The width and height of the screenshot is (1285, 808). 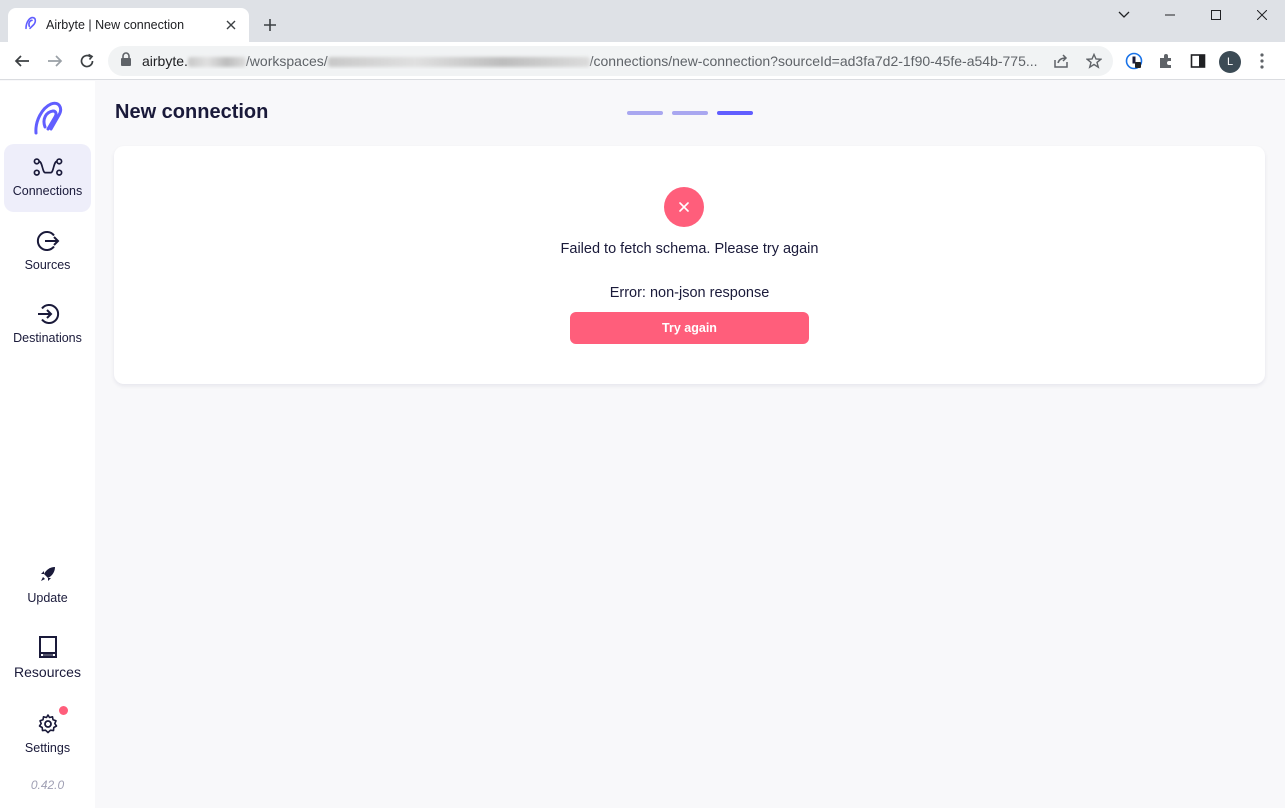 I want to click on maximize-icon, so click(x=1216, y=15).